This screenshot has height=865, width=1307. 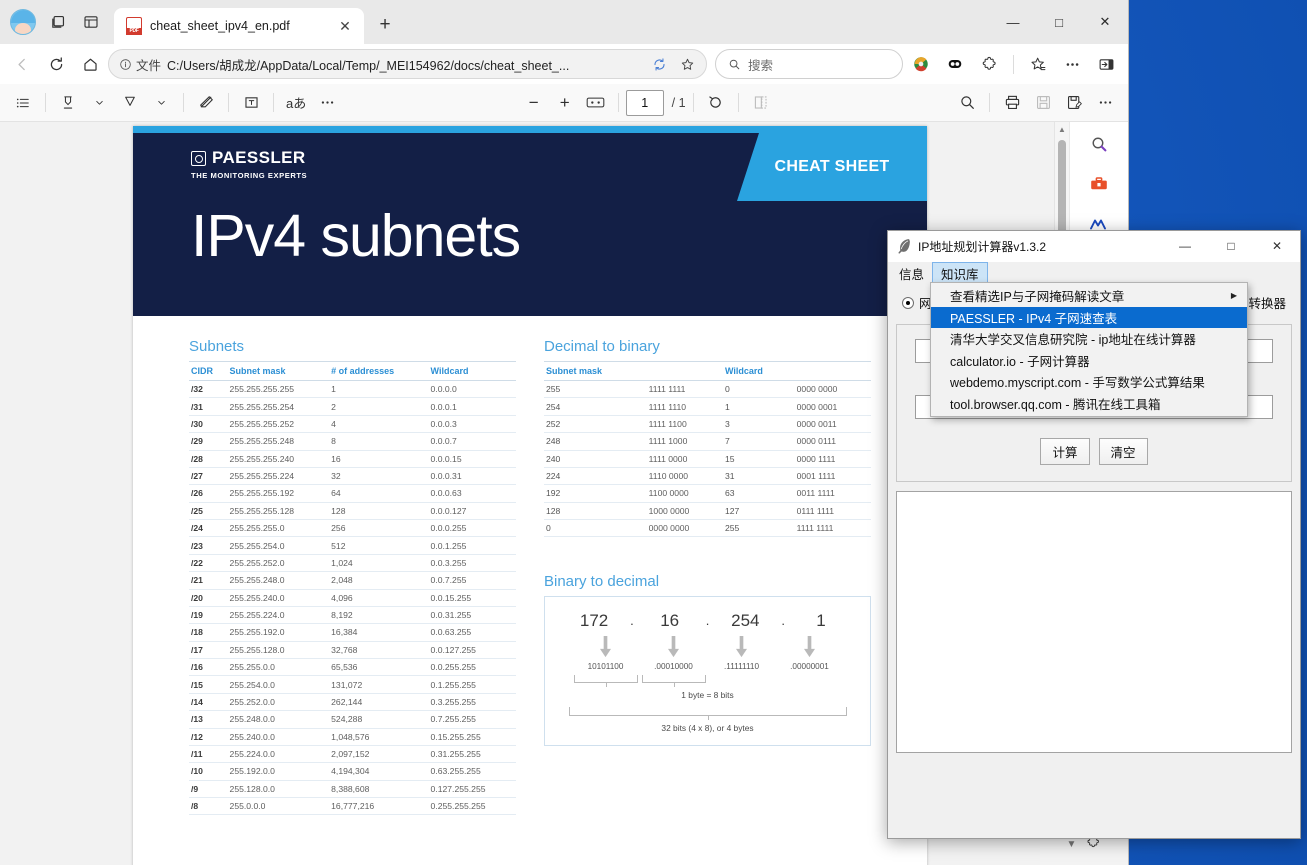 I want to click on table-cell: 1, so click(x=379, y=389).